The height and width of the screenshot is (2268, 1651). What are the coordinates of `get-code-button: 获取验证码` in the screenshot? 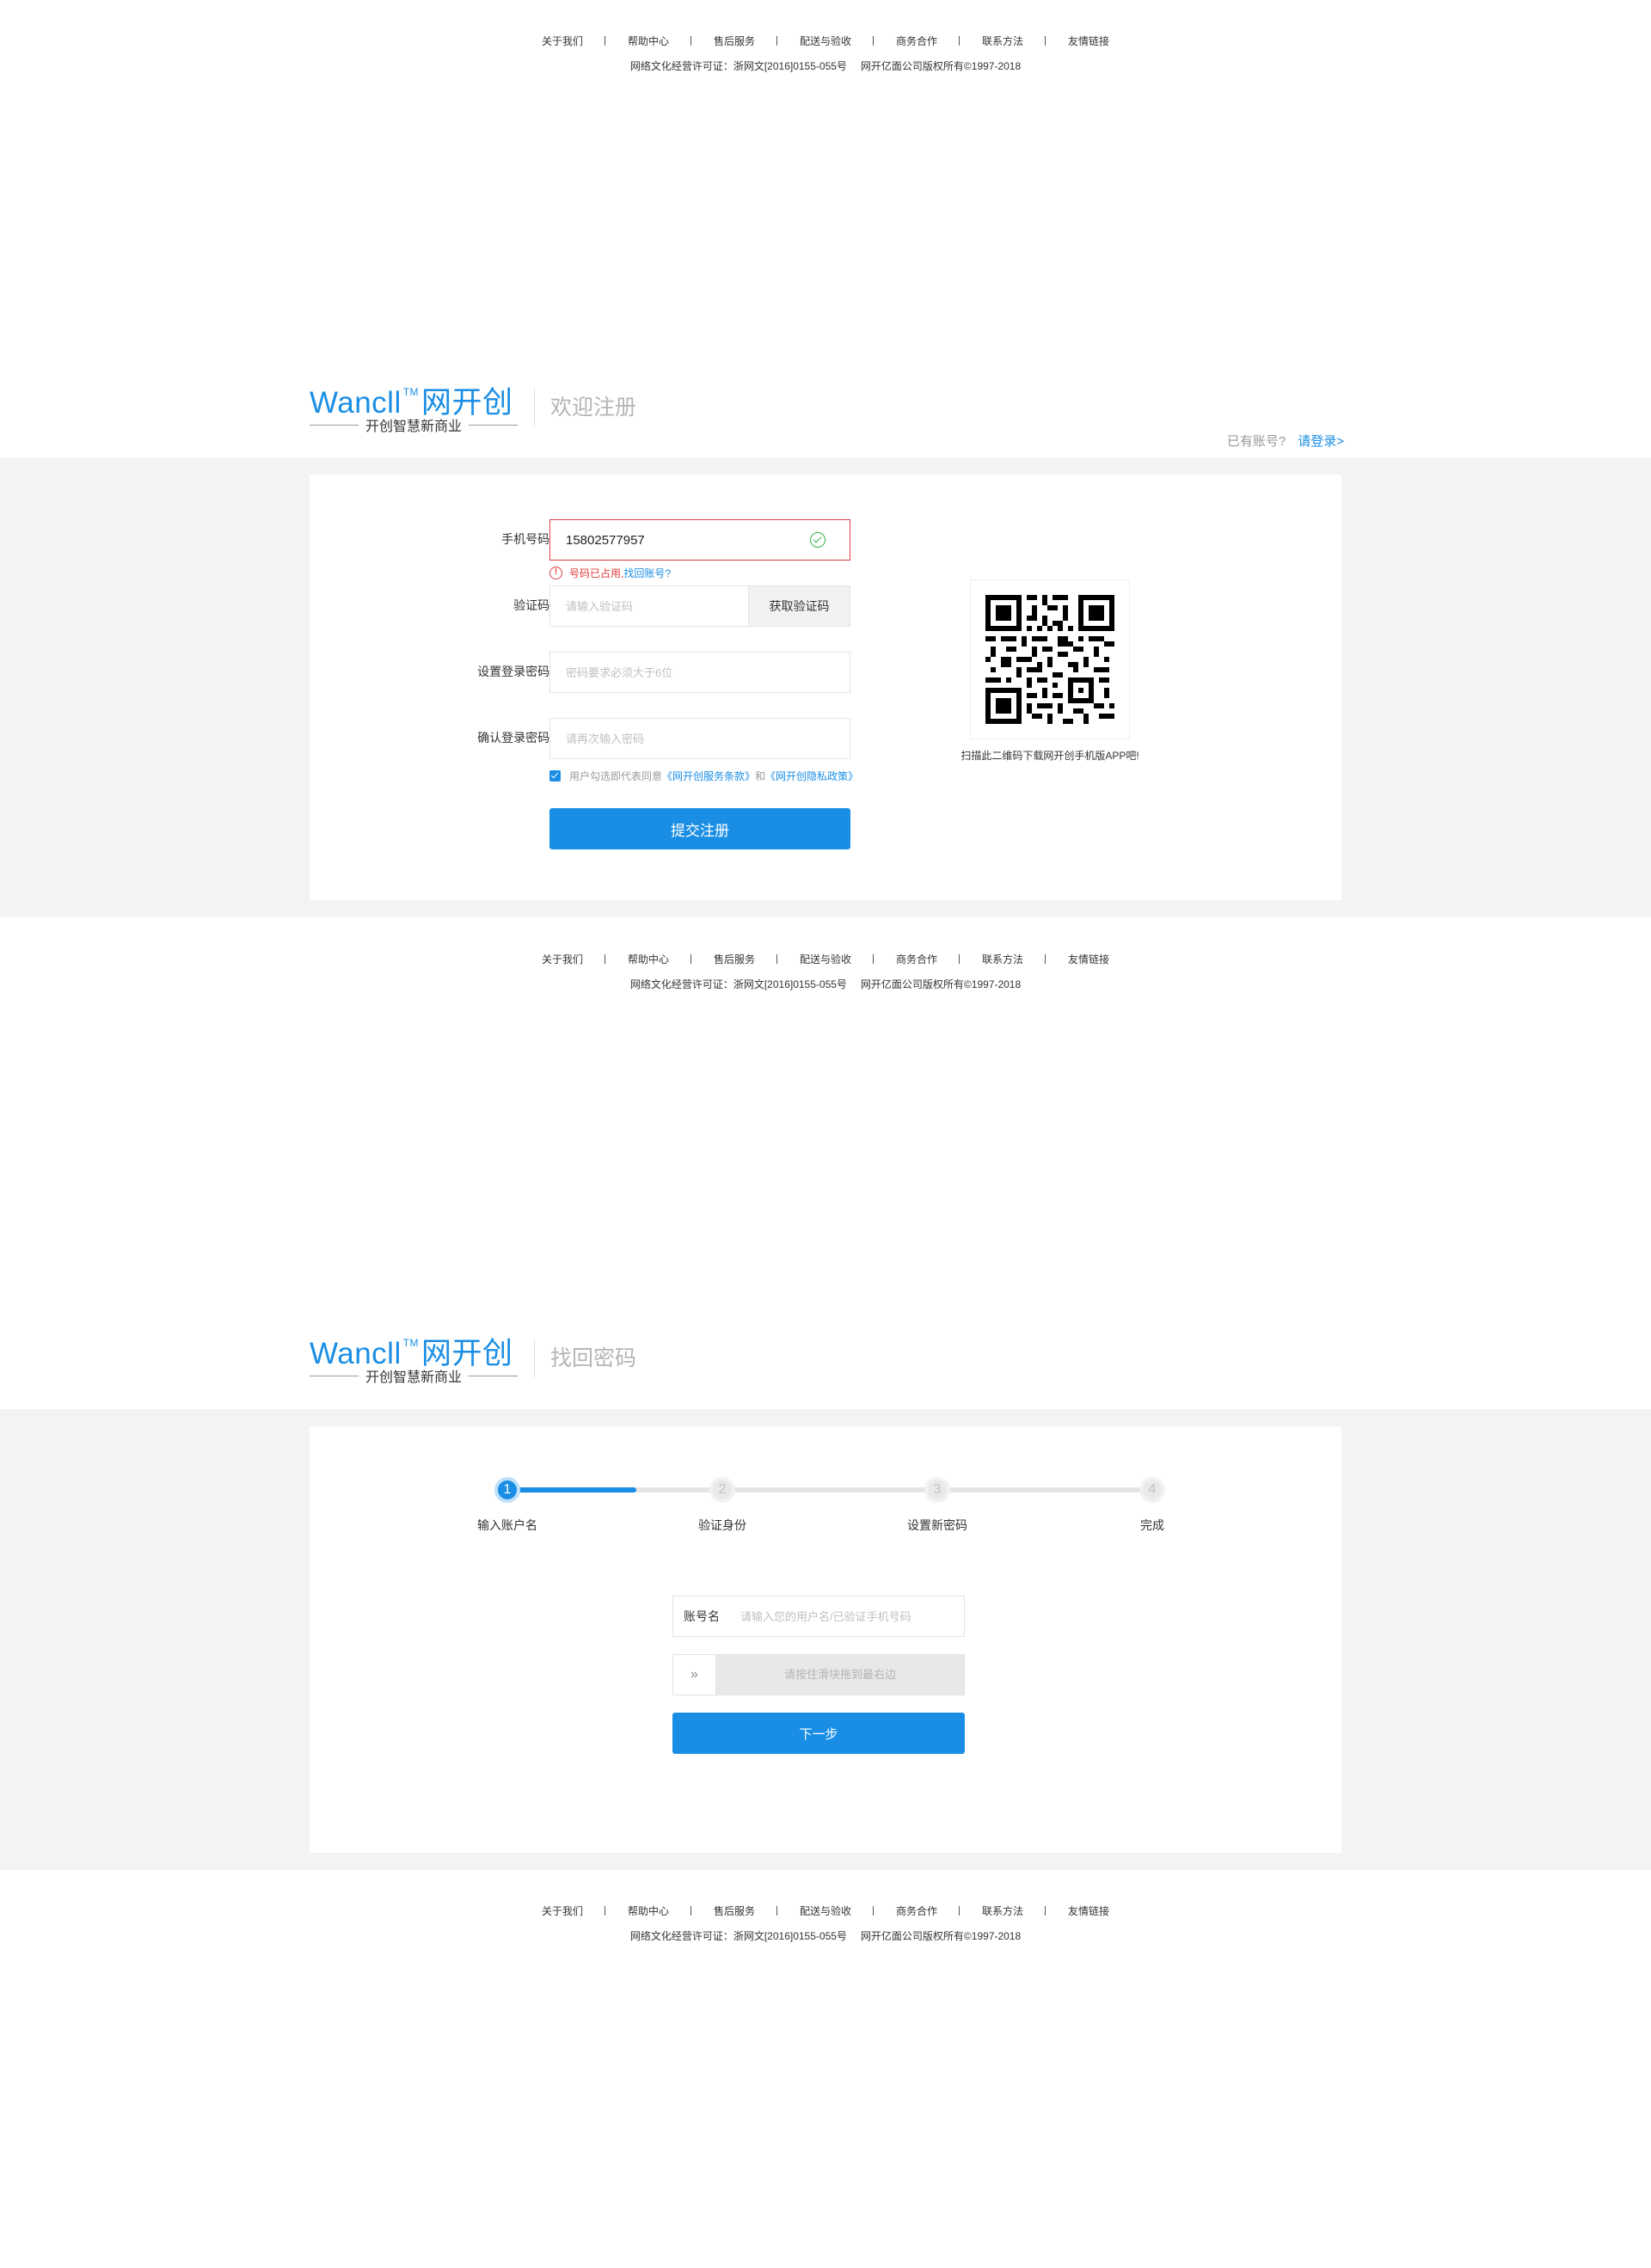 It's located at (799, 606).